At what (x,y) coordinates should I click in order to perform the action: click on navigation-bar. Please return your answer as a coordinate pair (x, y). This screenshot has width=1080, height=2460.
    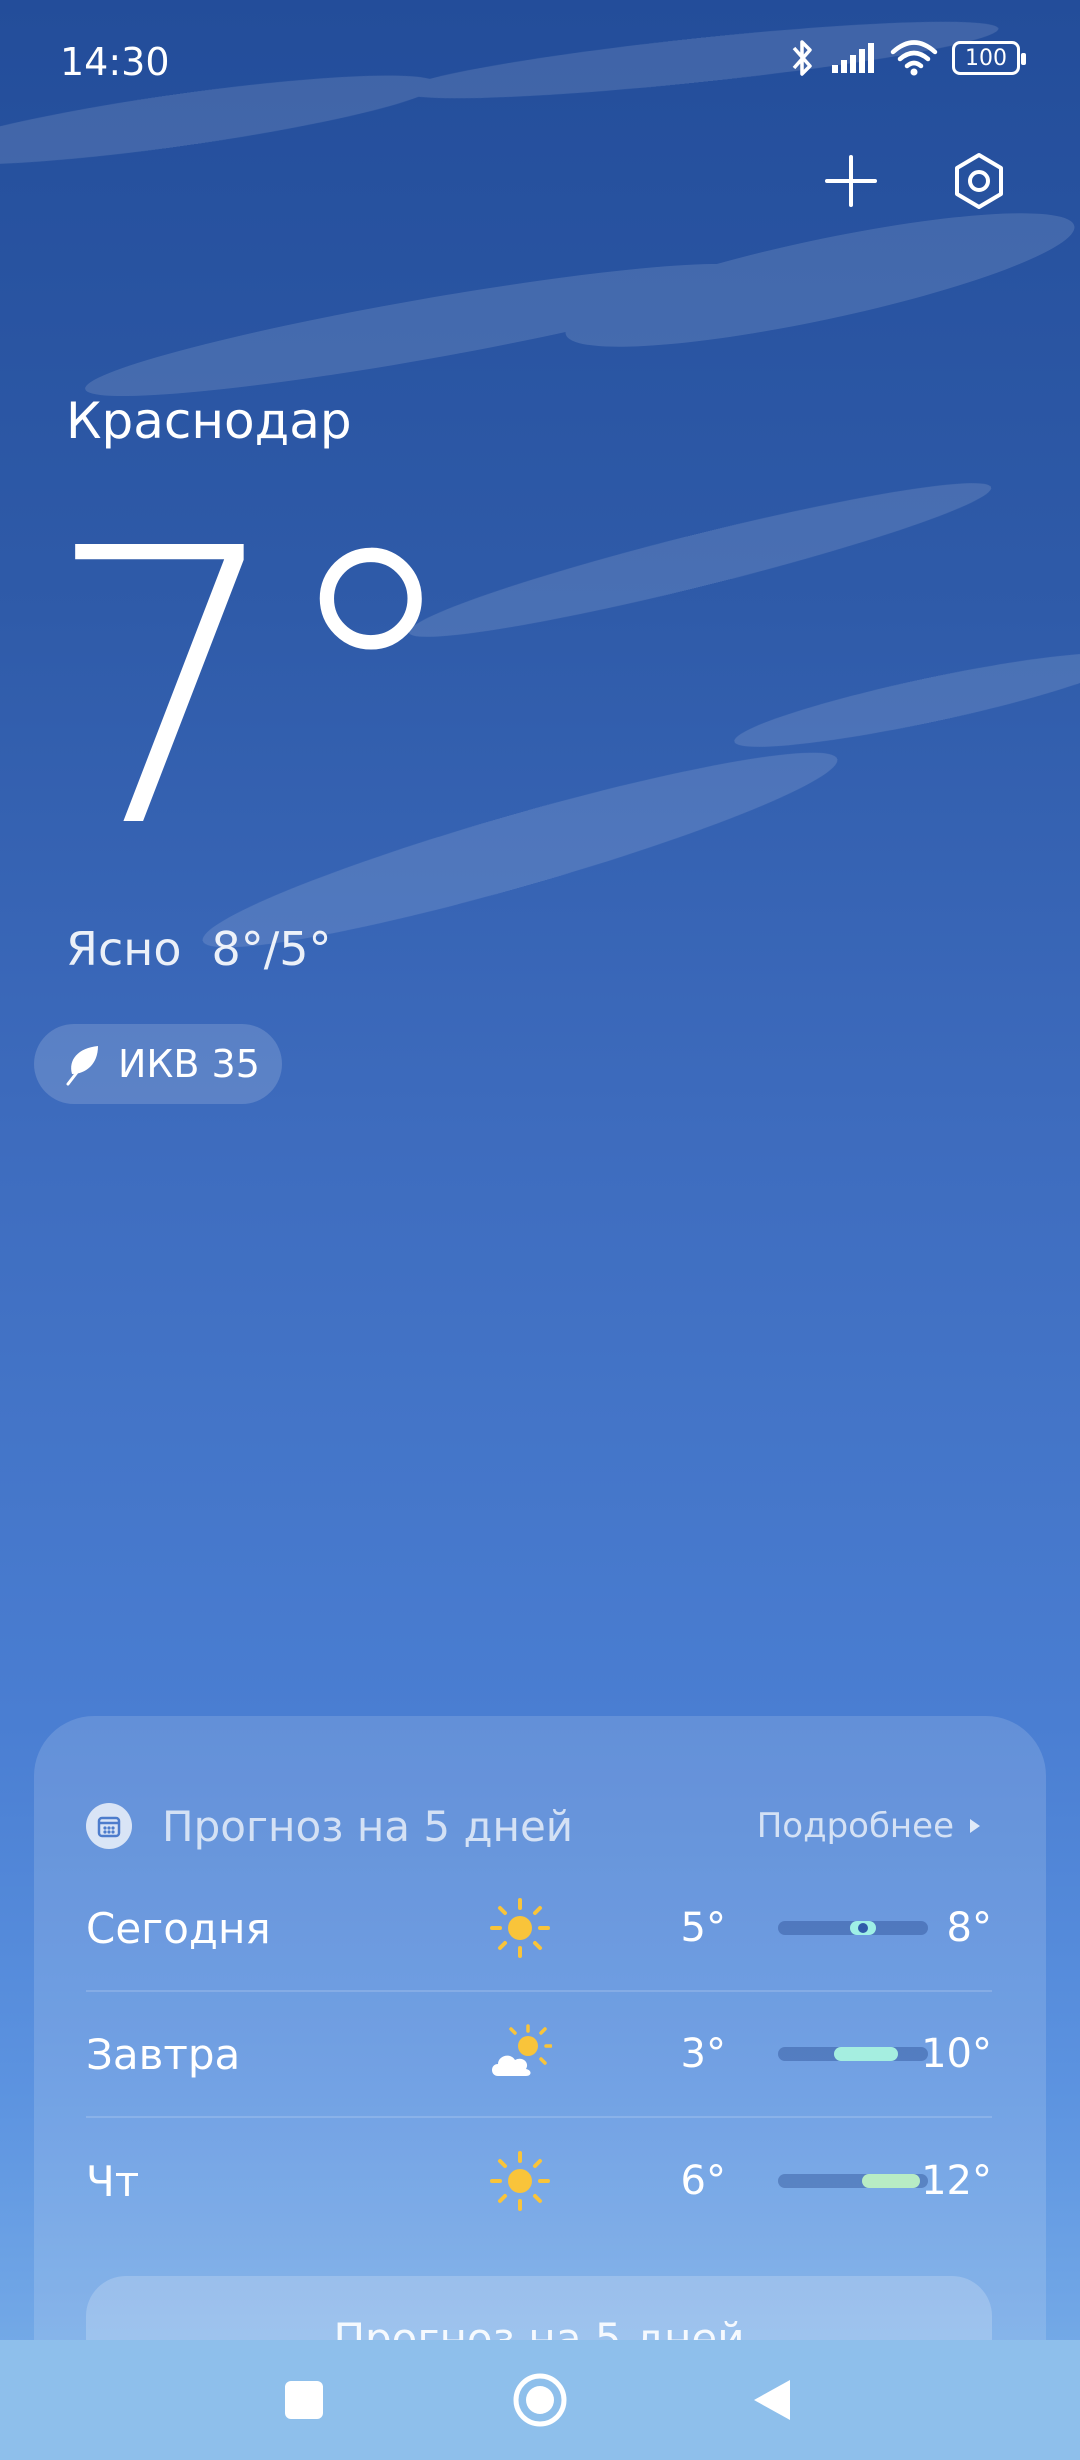
    Looking at the image, I should click on (540, 2400).